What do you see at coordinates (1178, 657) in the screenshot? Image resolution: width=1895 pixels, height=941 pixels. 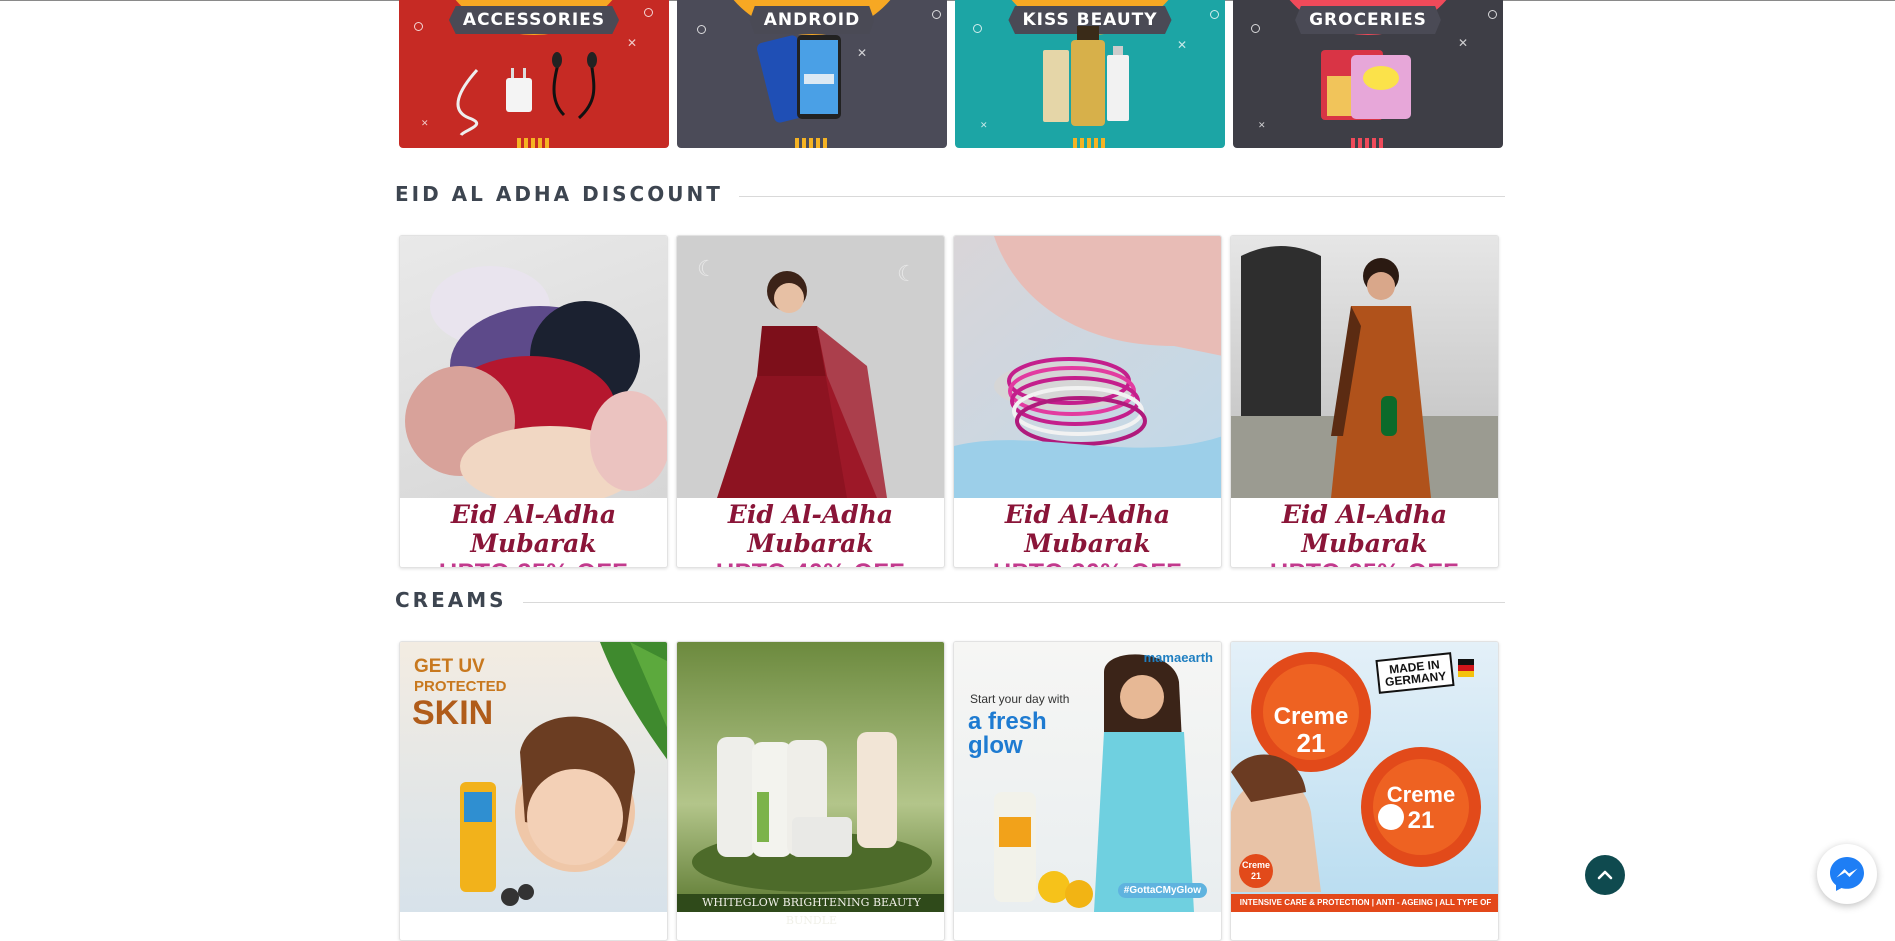 I see `brand-logo: mamaearth` at bounding box center [1178, 657].